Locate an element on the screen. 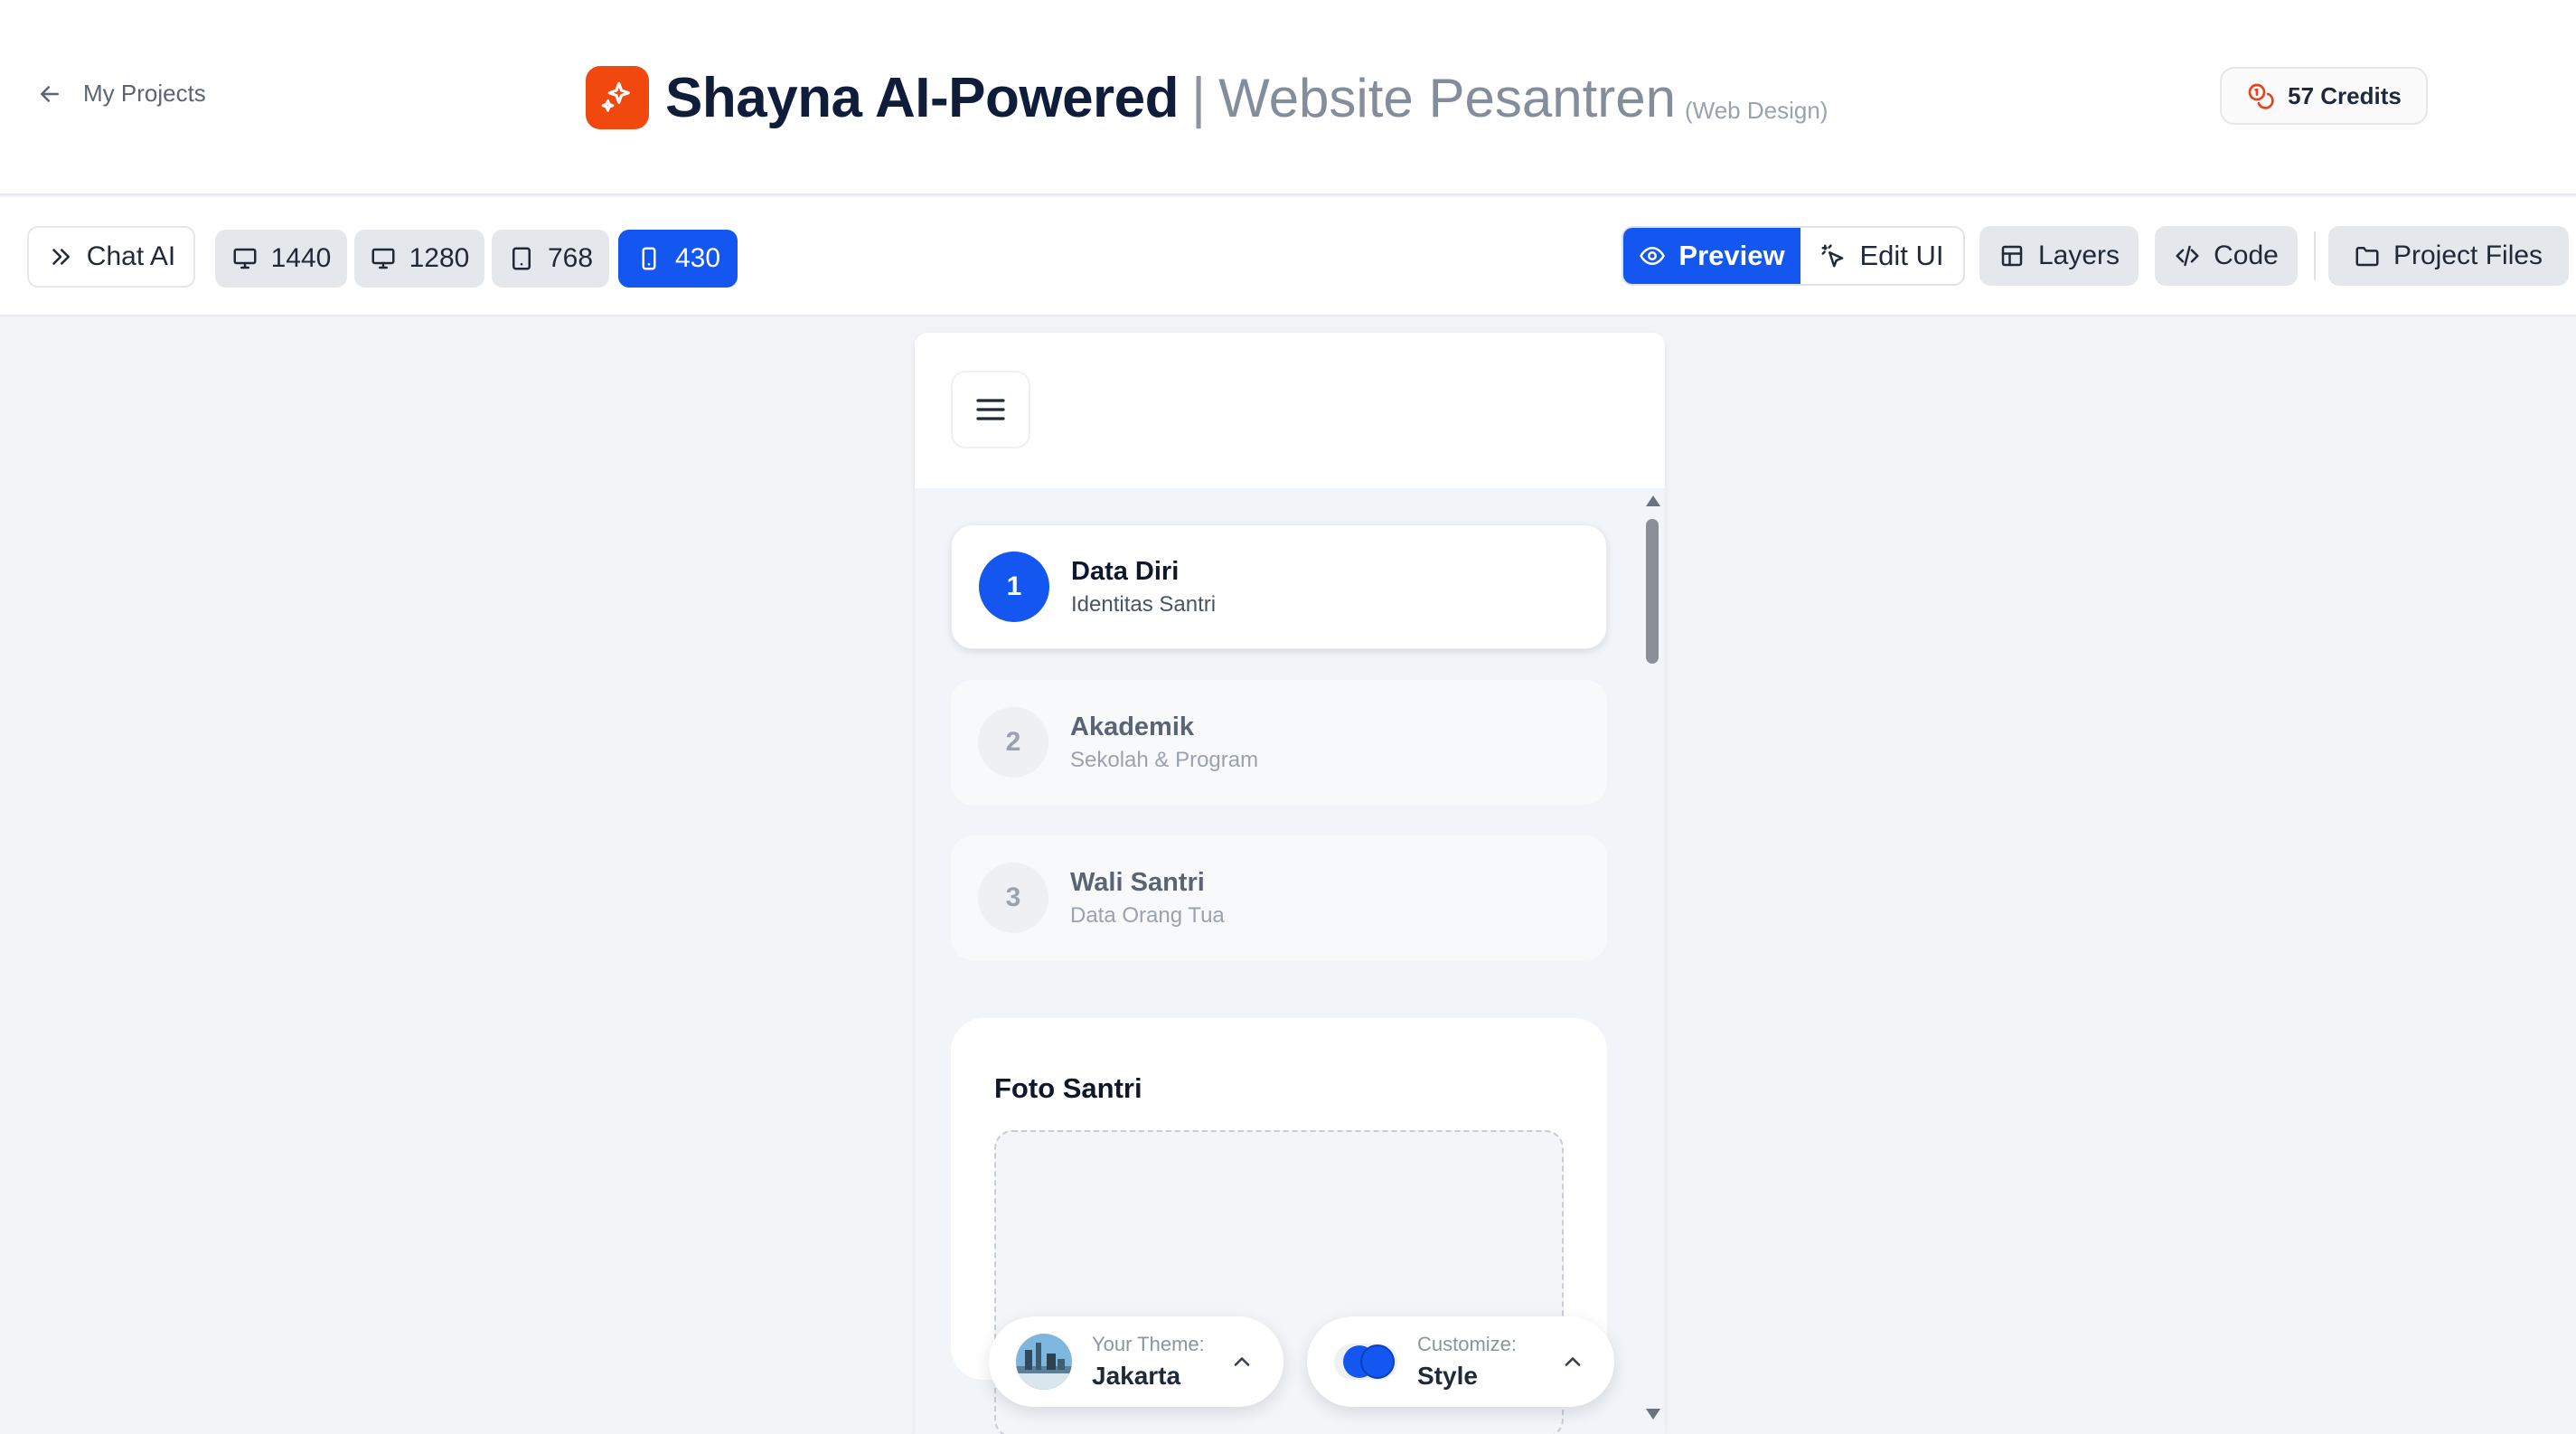 This screenshot has height=1434, width=2576. viewport-label: 1280 is located at coordinates (440, 258).